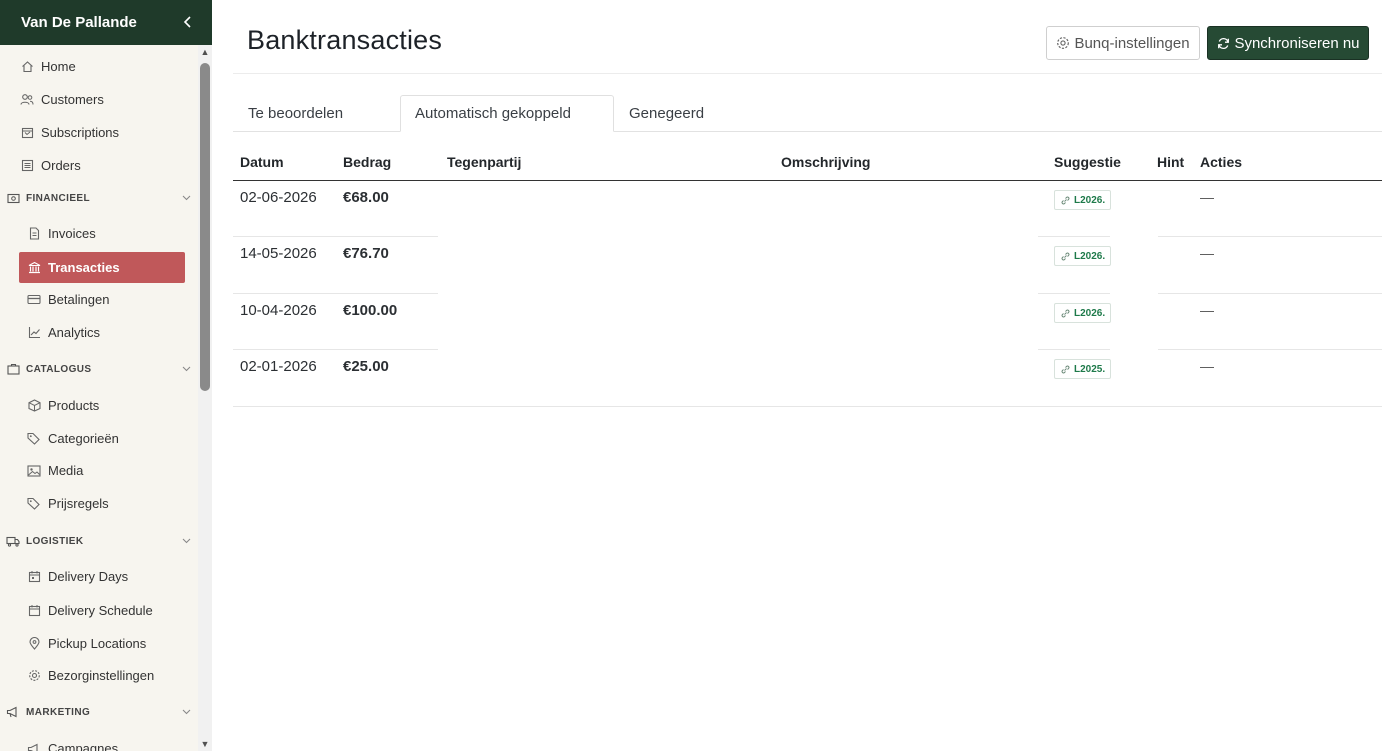  What do you see at coordinates (205, 52) in the screenshot?
I see `scroll-up-arrow-icon: ▲` at bounding box center [205, 52].